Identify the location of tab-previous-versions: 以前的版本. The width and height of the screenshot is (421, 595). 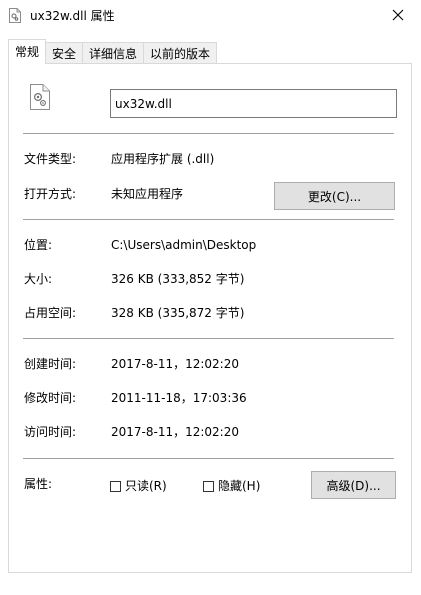
(180, 53).